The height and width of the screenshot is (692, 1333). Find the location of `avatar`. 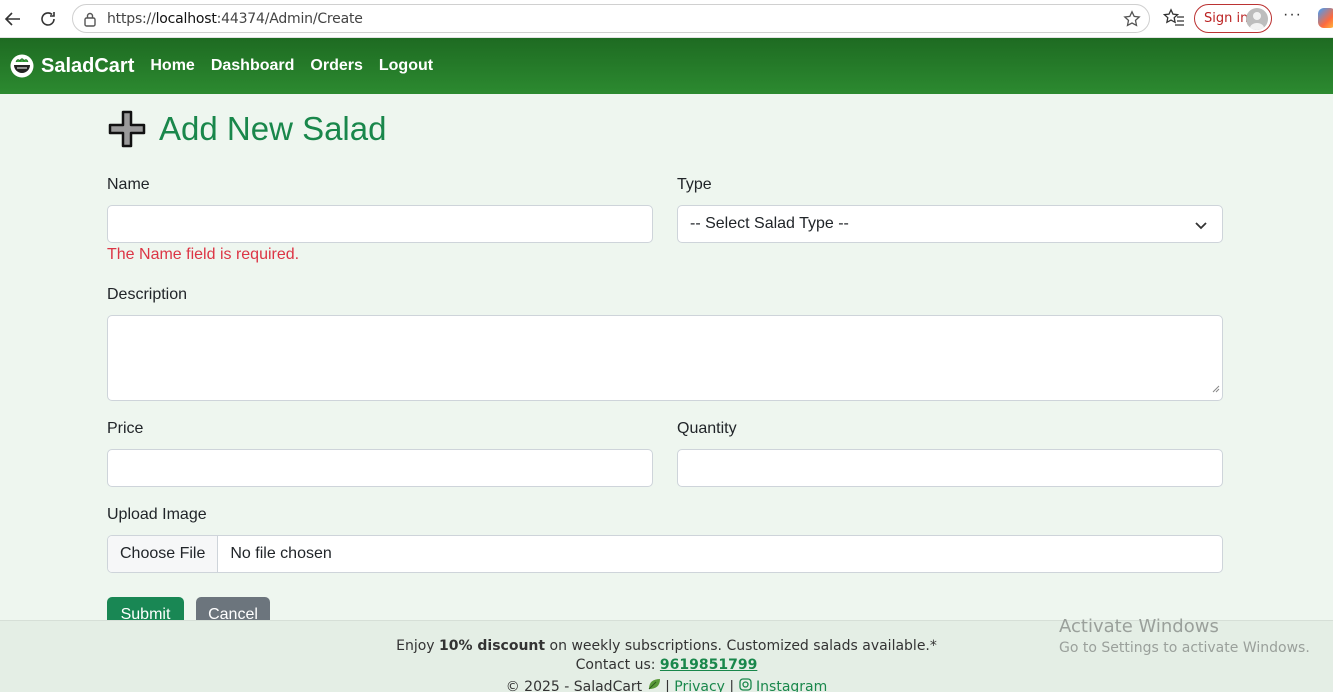

avatar is located at coordinates (1257, 19).